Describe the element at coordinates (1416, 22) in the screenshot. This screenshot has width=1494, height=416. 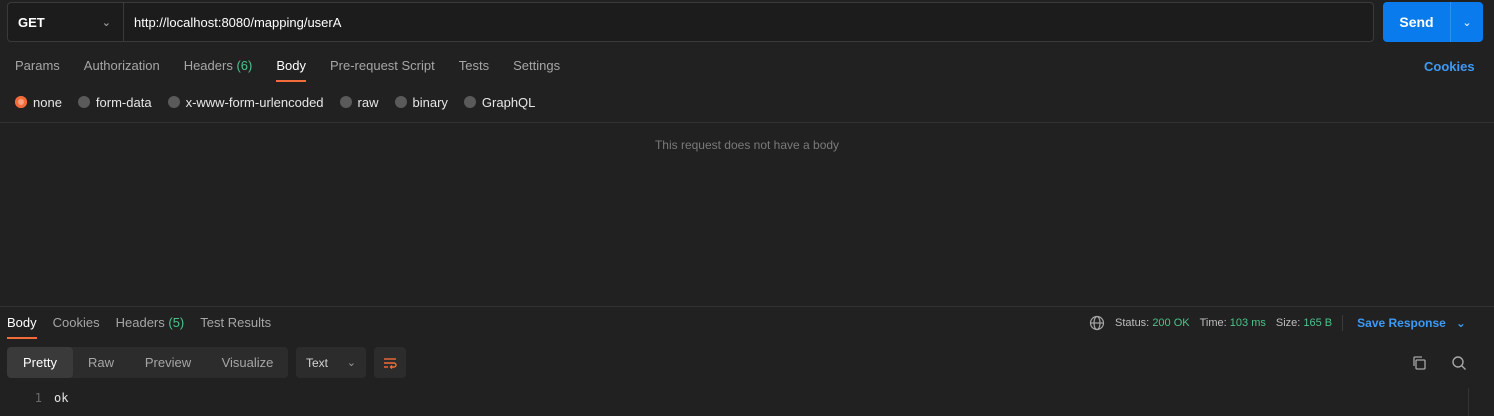
I see `send-button: Send` at that location.